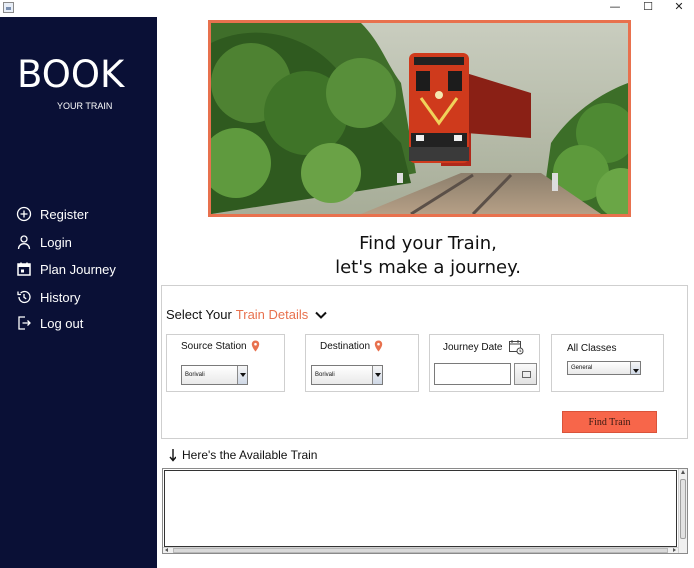 The image size is (694, 568). I want to click on sidebar-item-plan-journey: Plan Journey, so click(66, 269).